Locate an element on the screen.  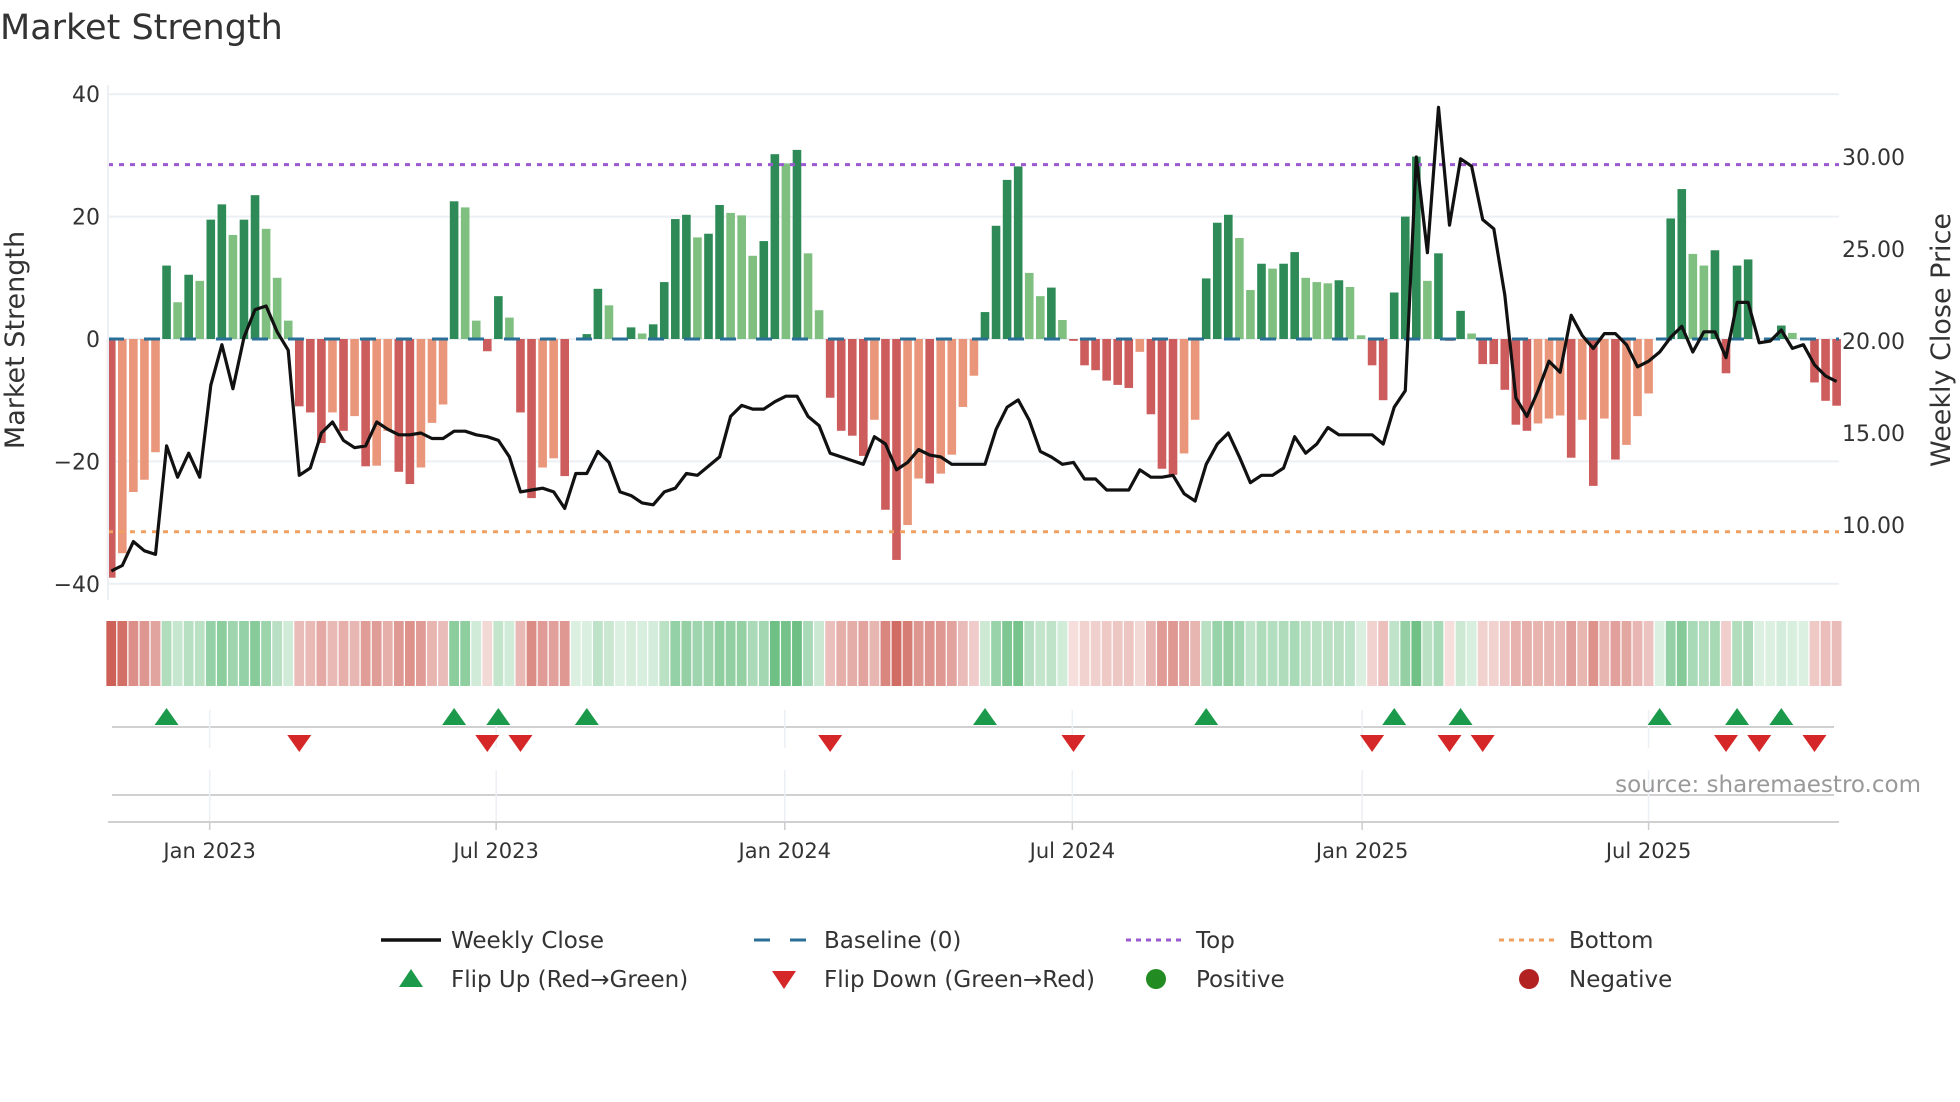
y-axis-right: 30.00 25.00 20.00 15.00 10.00 is located at coordinates (1873, 342).